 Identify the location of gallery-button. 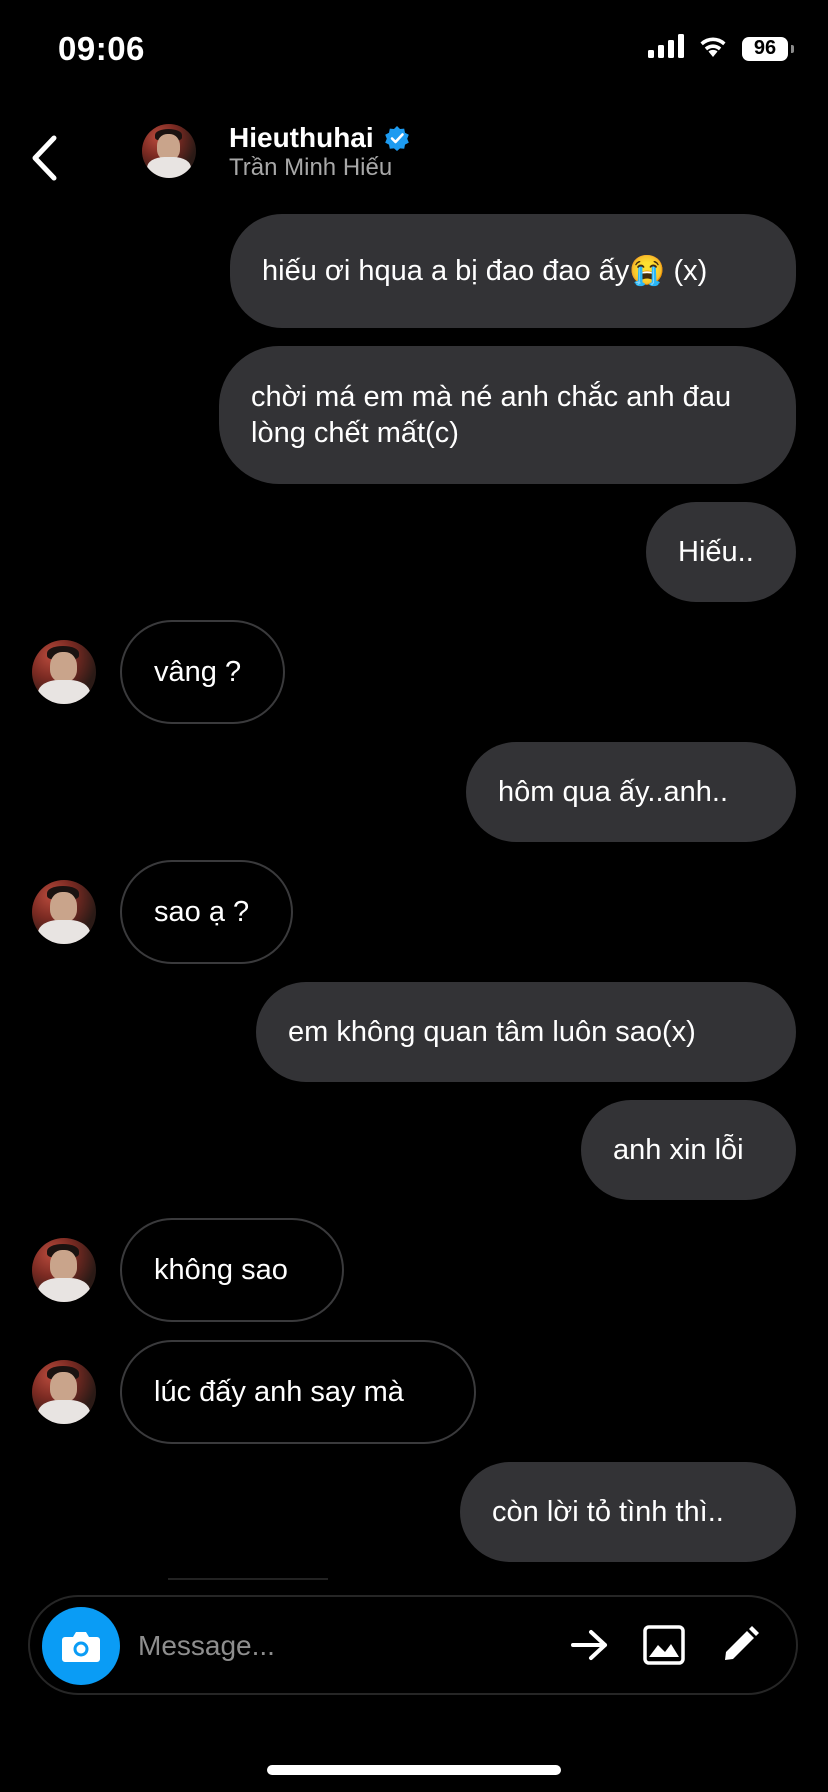
(664, 1645).